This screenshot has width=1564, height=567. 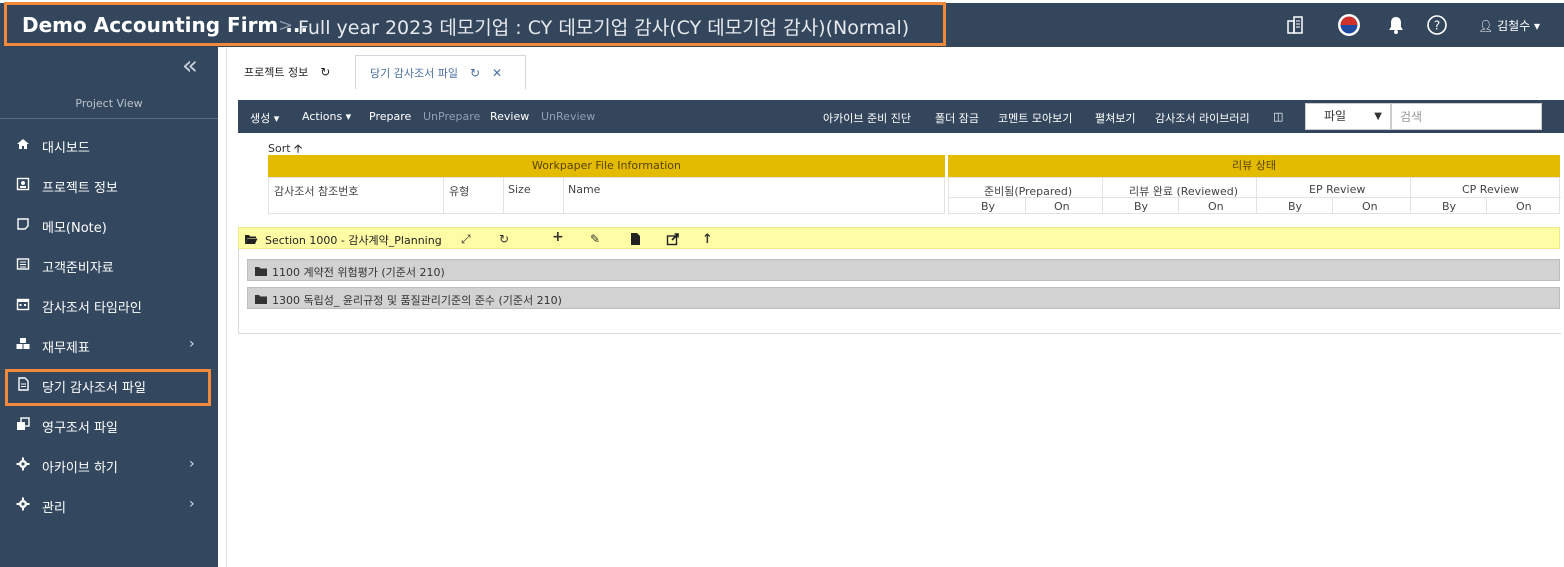 What do you see at coordinates (1537, 26) in the screenshot?
I see `caret-down-icon: ▾` at bounding box center [1537, 26].